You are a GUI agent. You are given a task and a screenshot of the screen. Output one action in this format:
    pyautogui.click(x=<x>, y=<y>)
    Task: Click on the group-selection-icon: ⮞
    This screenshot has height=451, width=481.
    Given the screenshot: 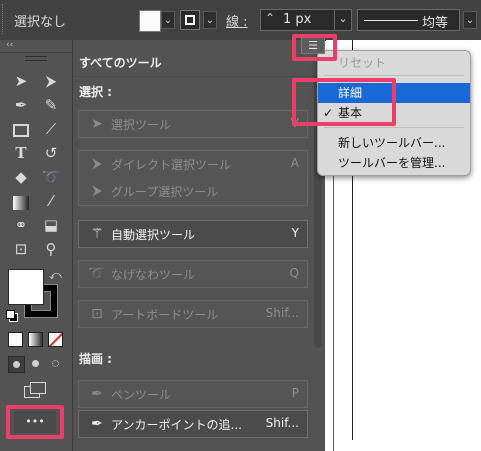 What is the action you would take?
    pyautogui.click(x=97, y=191)
    